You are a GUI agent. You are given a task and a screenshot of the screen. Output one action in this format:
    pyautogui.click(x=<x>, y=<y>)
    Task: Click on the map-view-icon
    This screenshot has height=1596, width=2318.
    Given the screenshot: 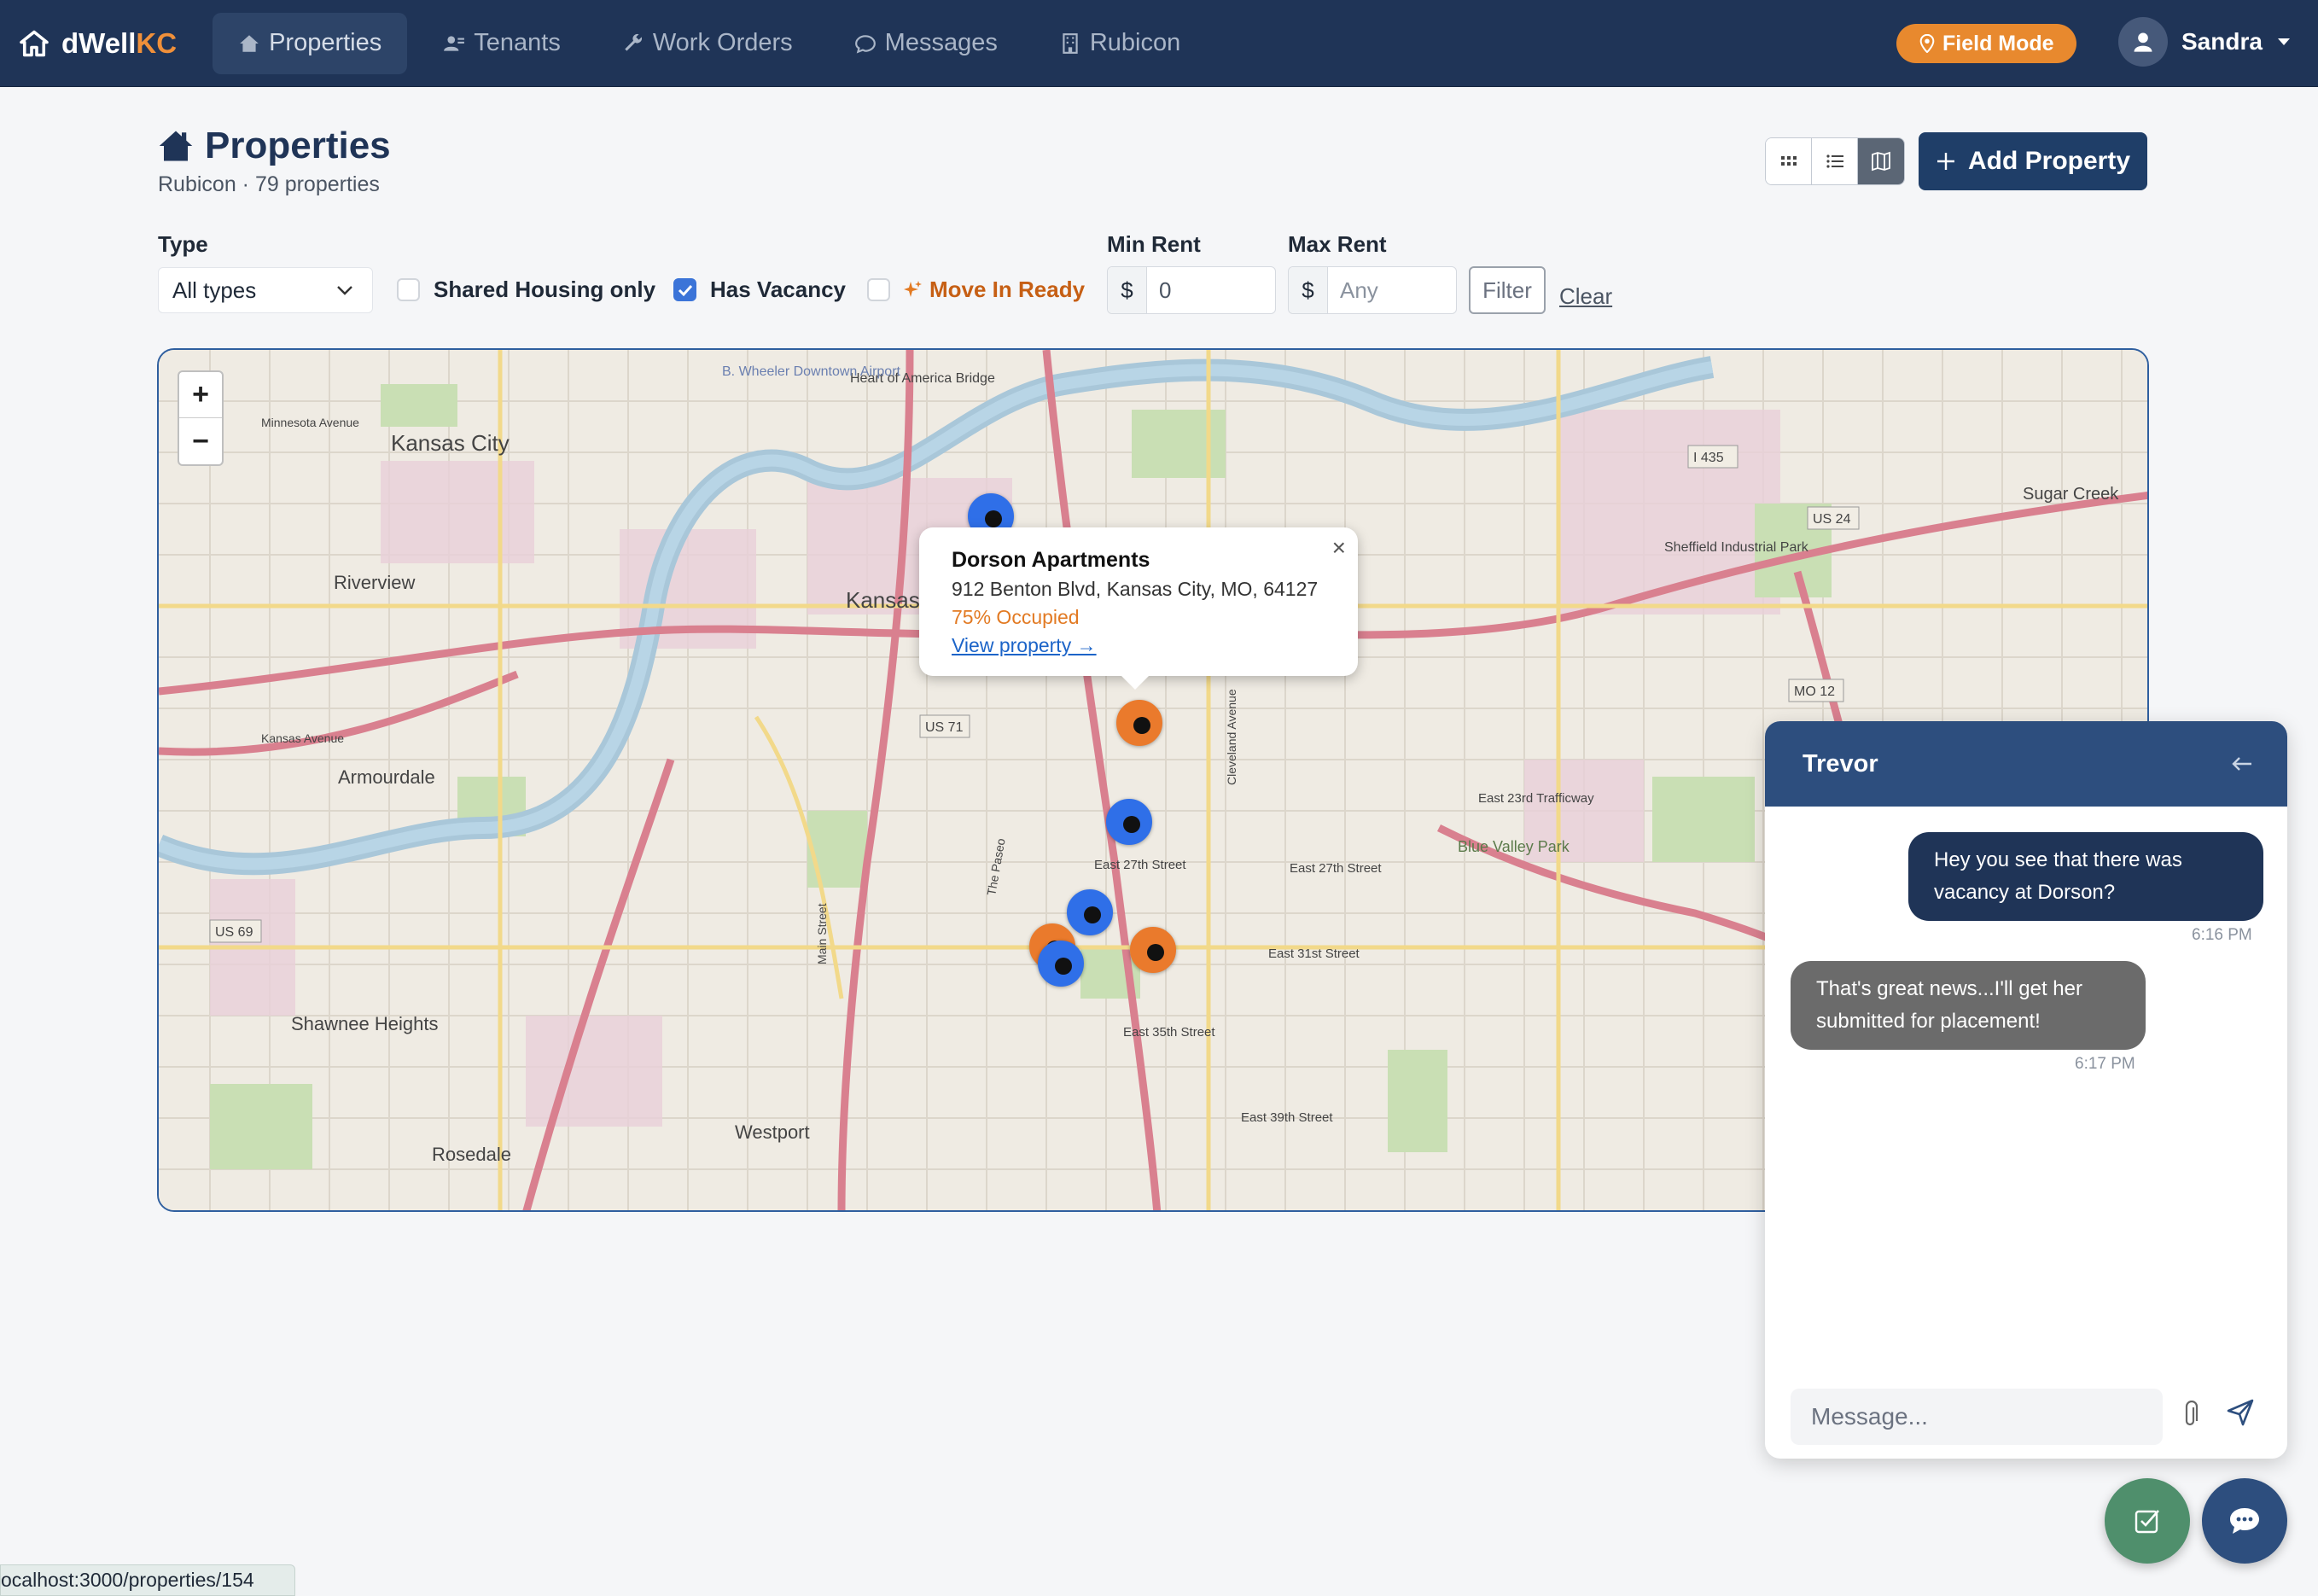 What is the action you would take?
    pyautogui.click(x=1881, y=161)
    